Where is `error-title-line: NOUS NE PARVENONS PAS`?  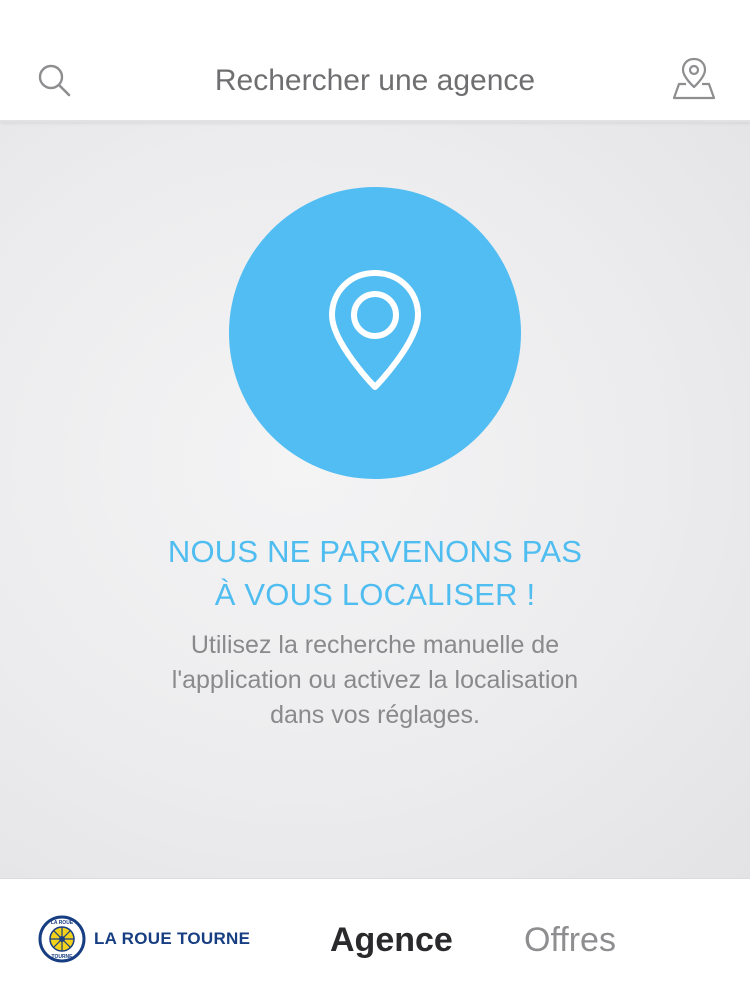 error-title-line: NOUS NE PARVENONS PAS is located at coordinates (375, 551).